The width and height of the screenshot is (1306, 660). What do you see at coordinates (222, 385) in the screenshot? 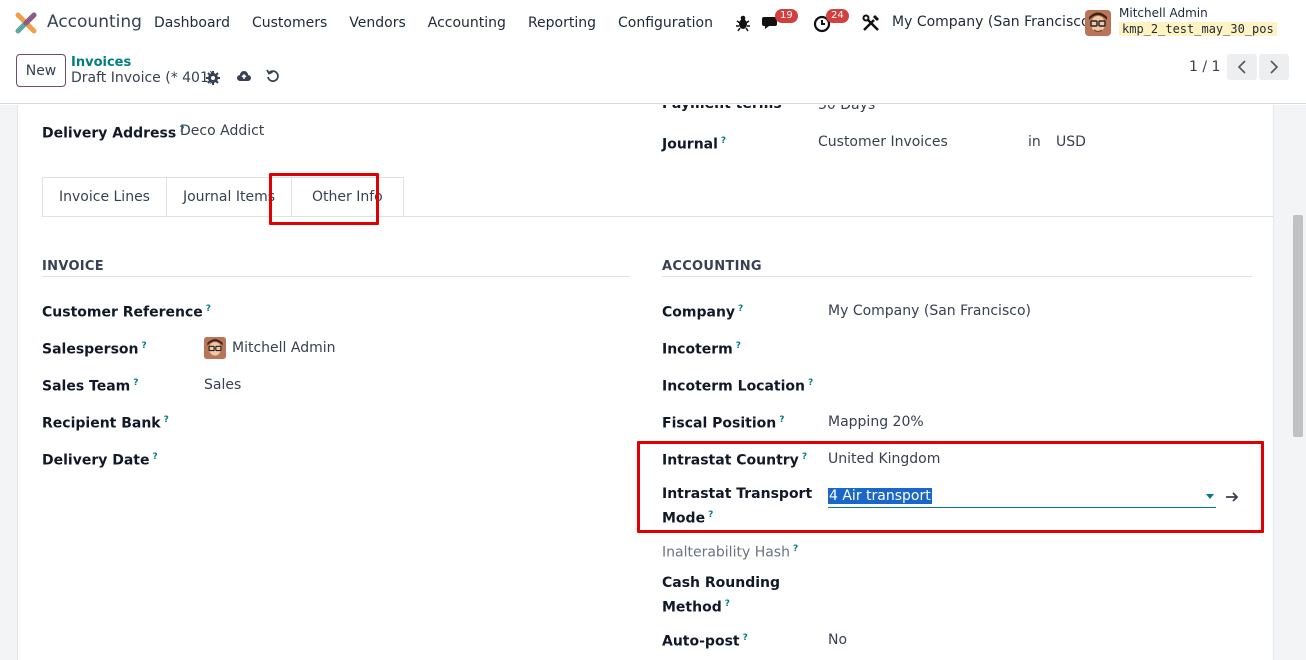
I see `sales-team-value: Sales` at bounding box center [222, 385].